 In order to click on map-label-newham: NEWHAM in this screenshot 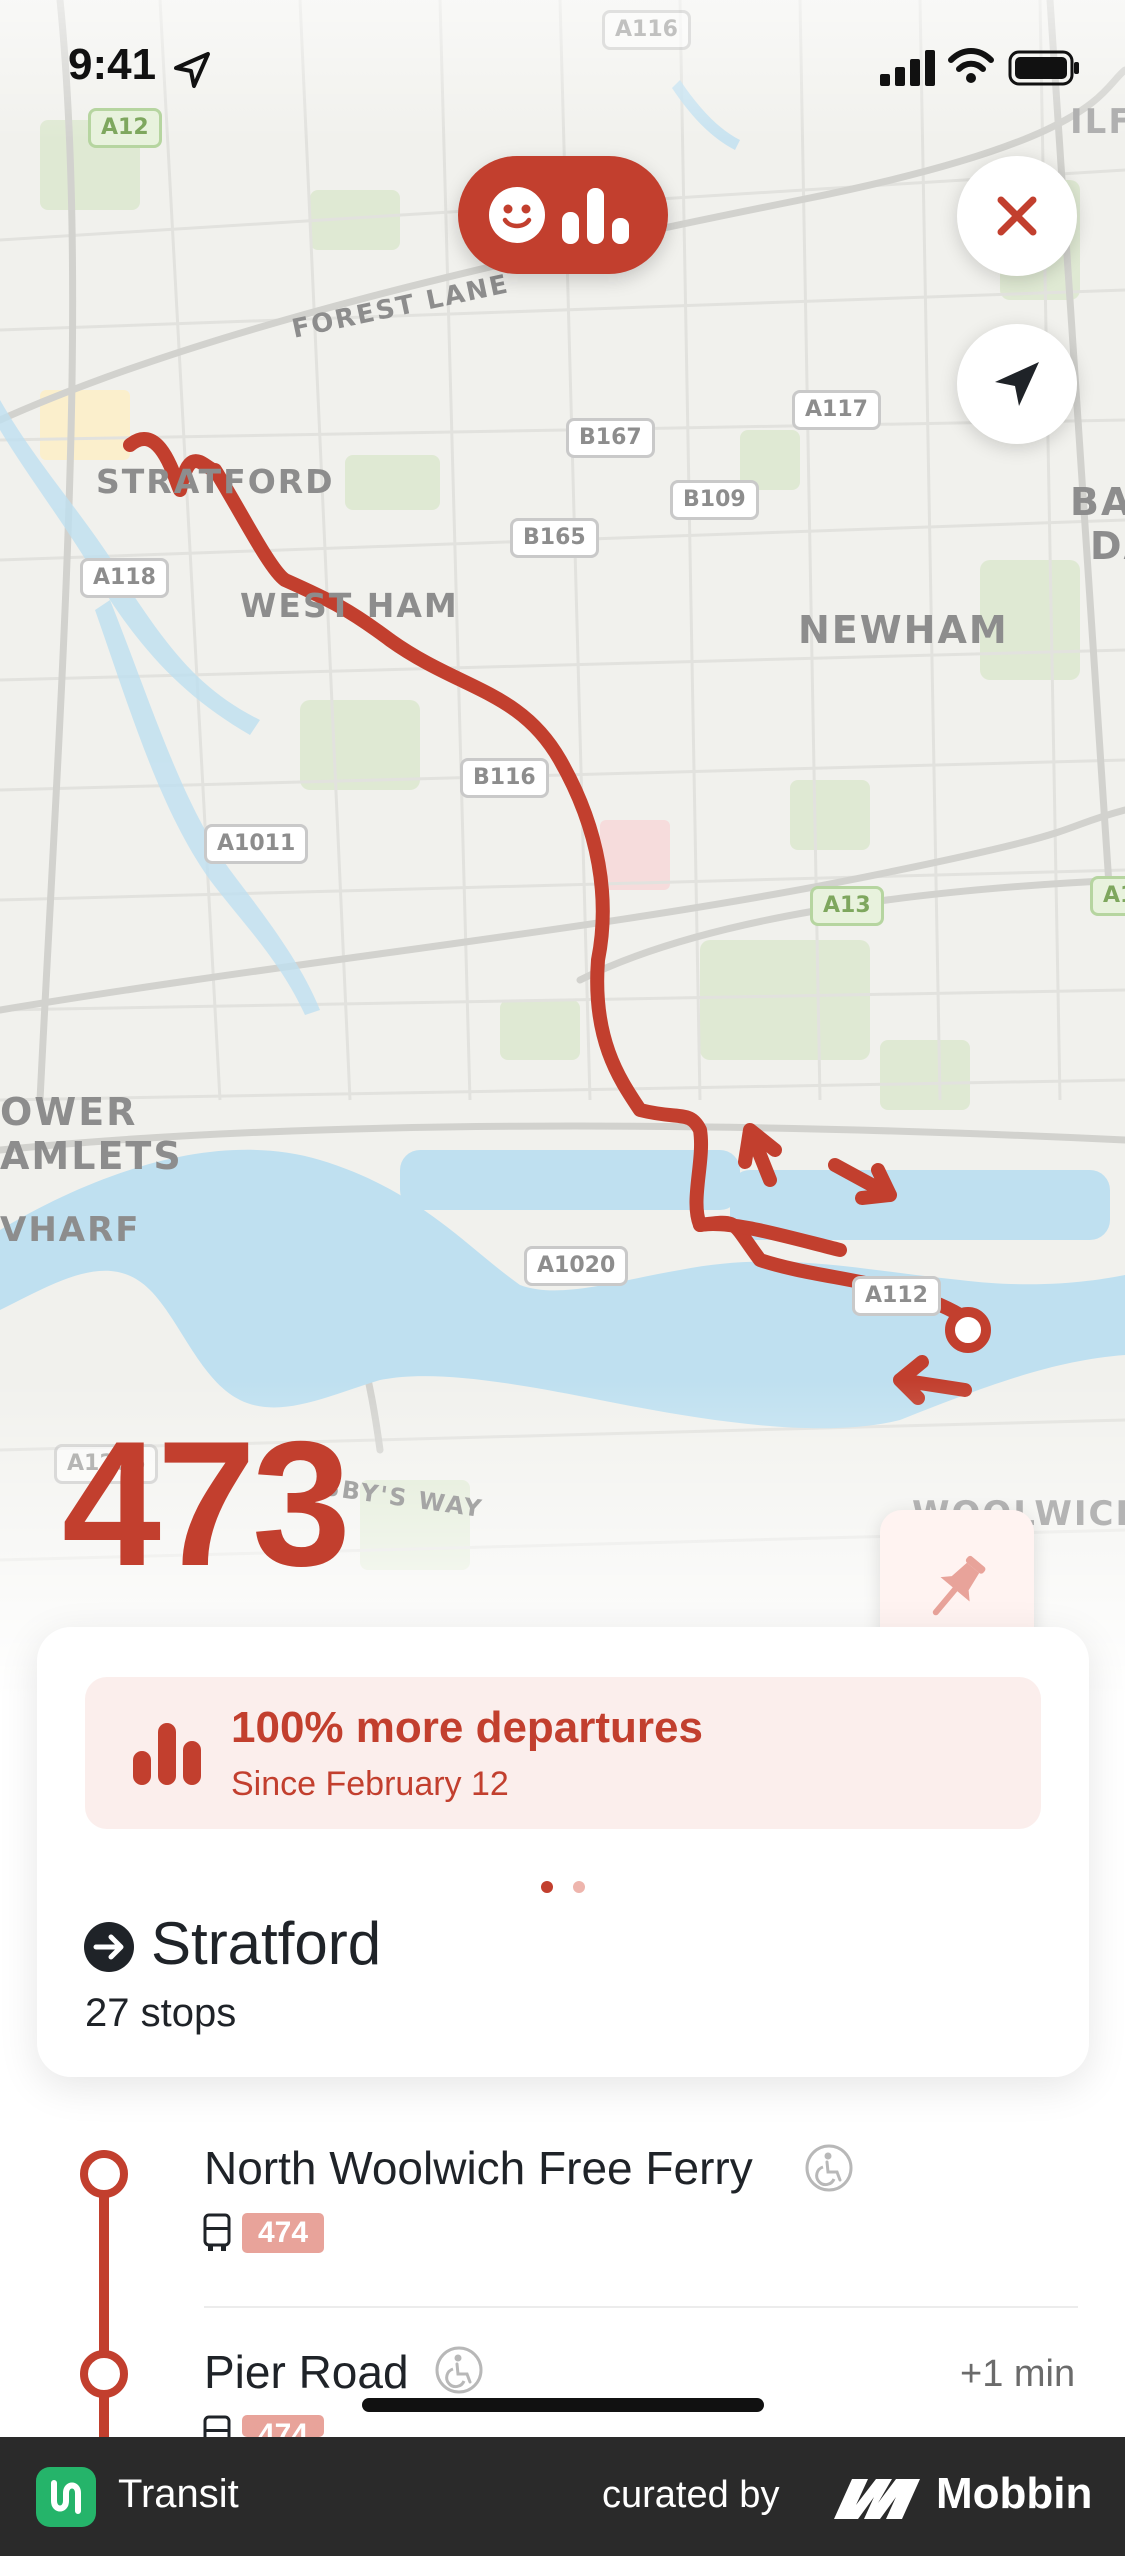, I will do `click(903, 630)`.